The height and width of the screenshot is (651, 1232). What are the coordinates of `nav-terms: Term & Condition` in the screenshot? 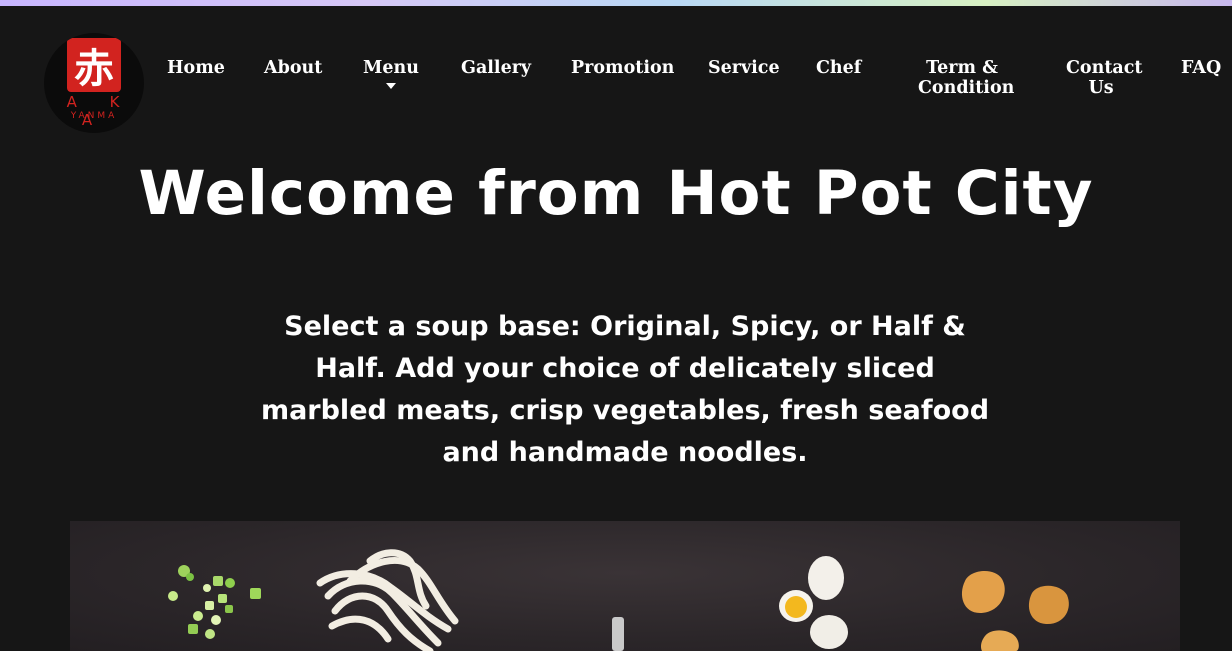 It's located at (966, 78).